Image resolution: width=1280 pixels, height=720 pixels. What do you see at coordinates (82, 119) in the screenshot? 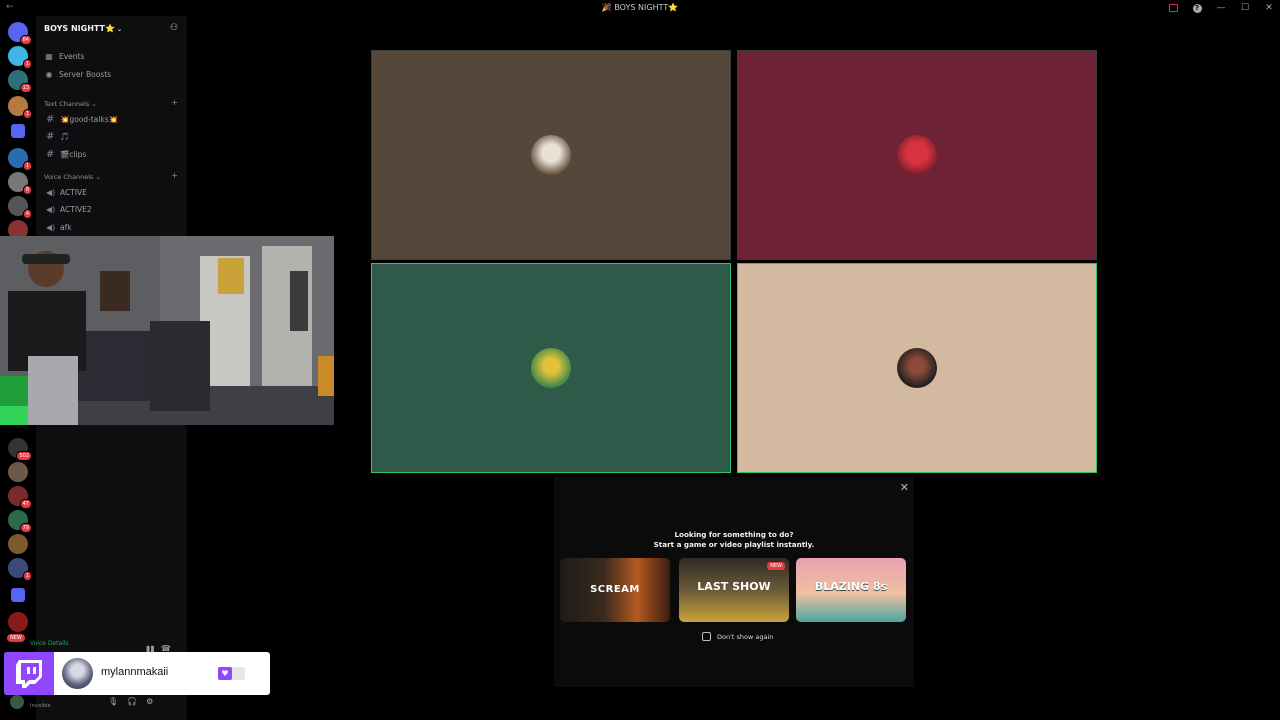
I see `channel-good-talks: # 💥good-talks💥` at bounding box center [82, 119].